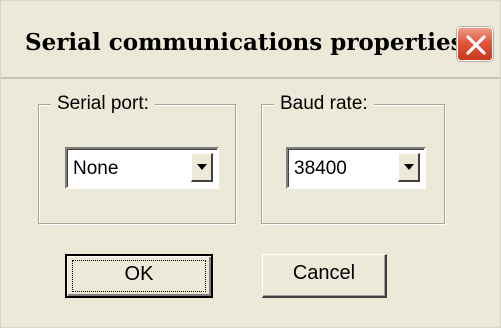 This screenshot has height=328, width=501. Describe the element at coordinates (324, 273) in the screenshot. I see `cancel-button-label: Cancel` at that location.